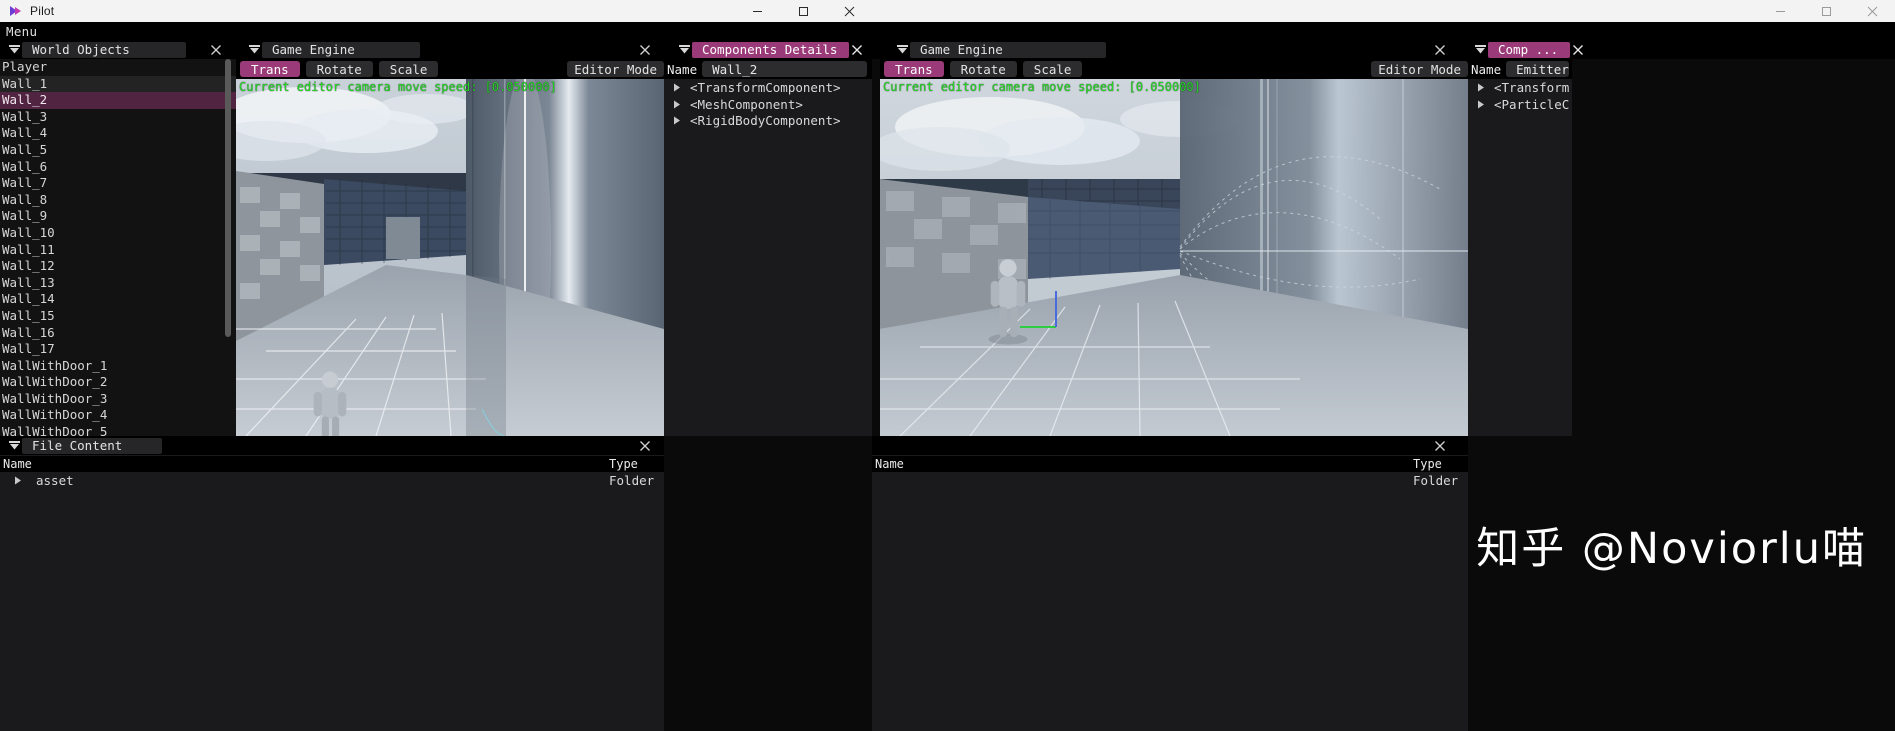  What do you see at coordinates (1486, 69) in the screenshot?
I see `window2-name-label: Name` at bounding box center [1486, 69].